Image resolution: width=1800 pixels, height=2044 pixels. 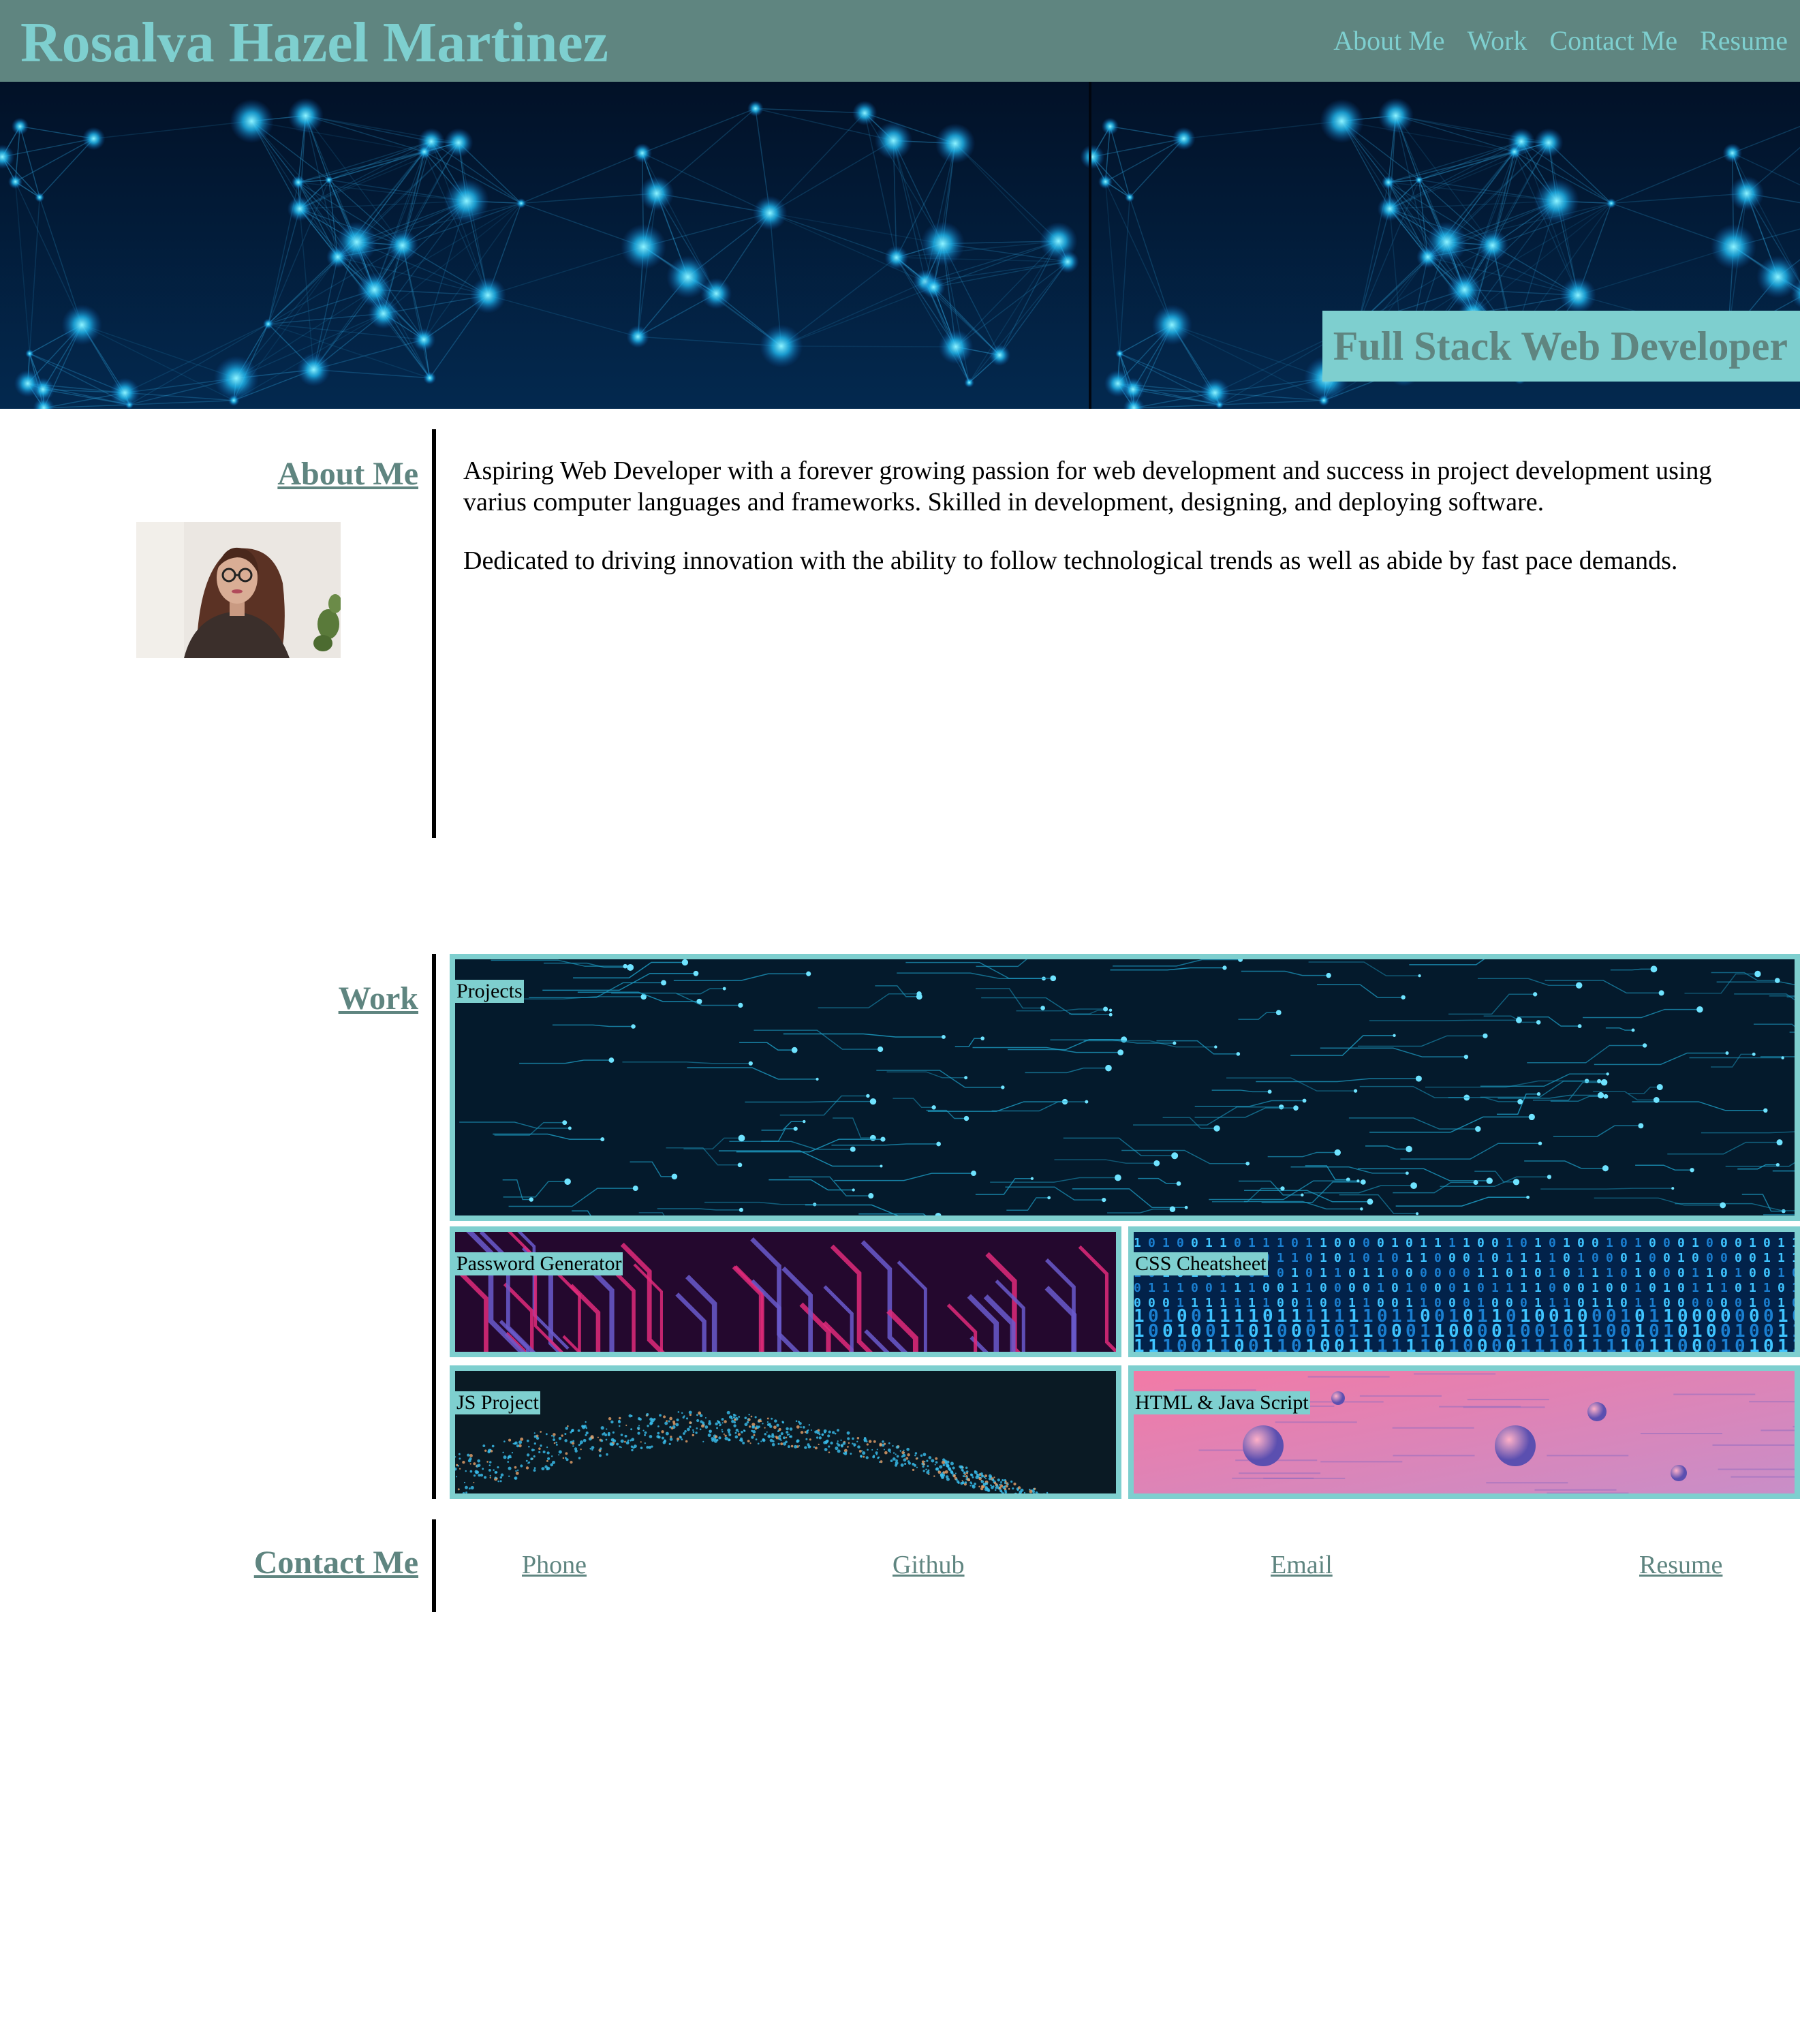 I want to click on project-tile-js-project: JS Project, so click(x=785, y=1432).